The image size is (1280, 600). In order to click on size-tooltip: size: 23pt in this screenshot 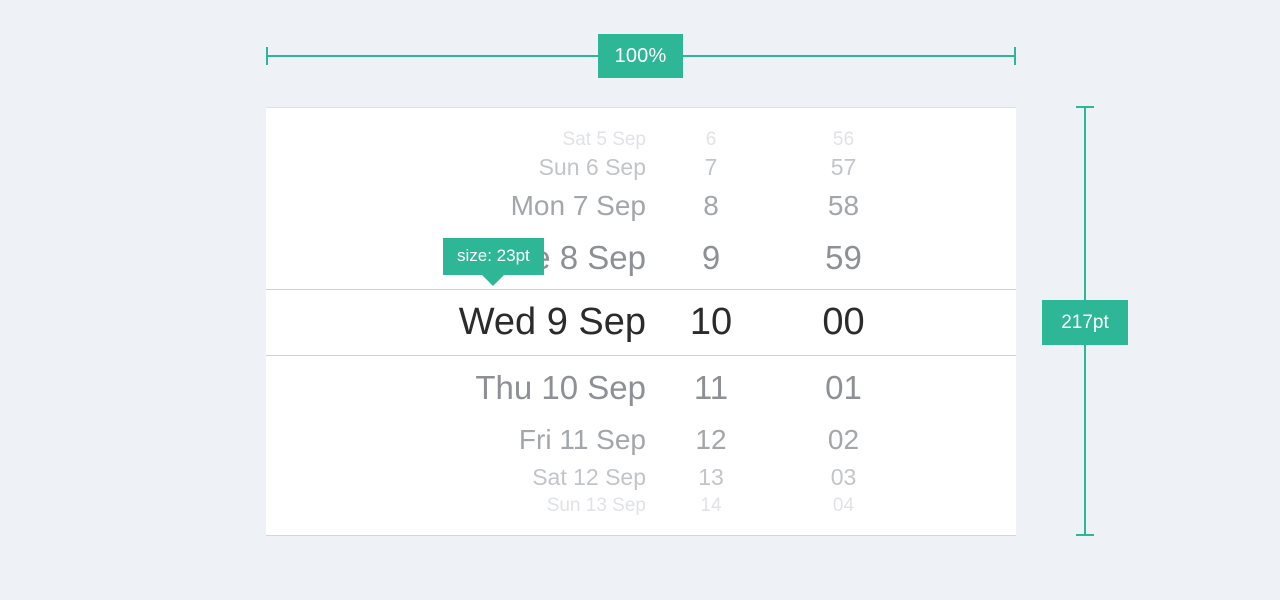, I will do `click(493, 262)`.